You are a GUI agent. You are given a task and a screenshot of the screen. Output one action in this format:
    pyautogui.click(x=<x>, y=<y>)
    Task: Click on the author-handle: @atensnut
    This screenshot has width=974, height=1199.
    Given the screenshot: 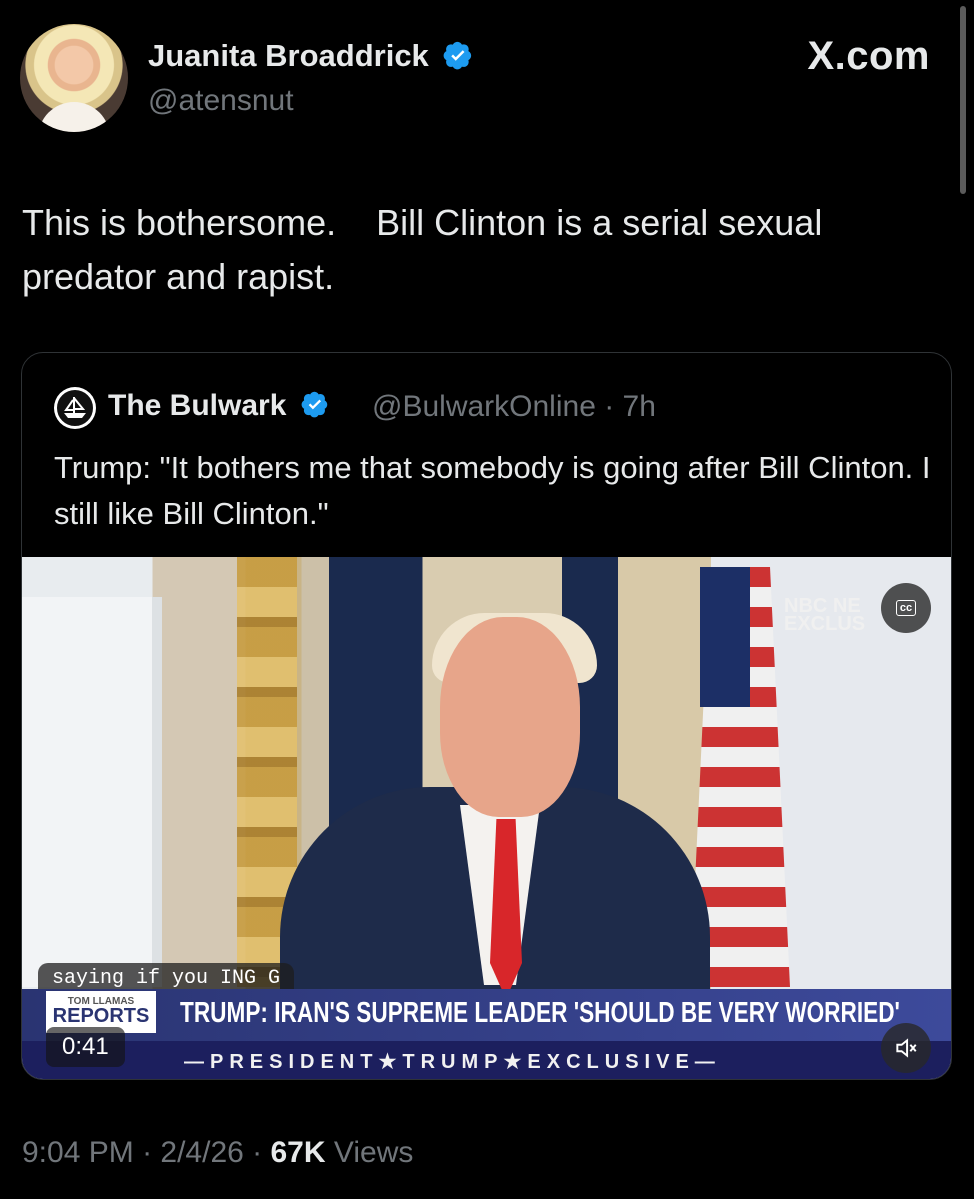 What is the action you would take?
    pyautogui.click(x=221, y=101)
    